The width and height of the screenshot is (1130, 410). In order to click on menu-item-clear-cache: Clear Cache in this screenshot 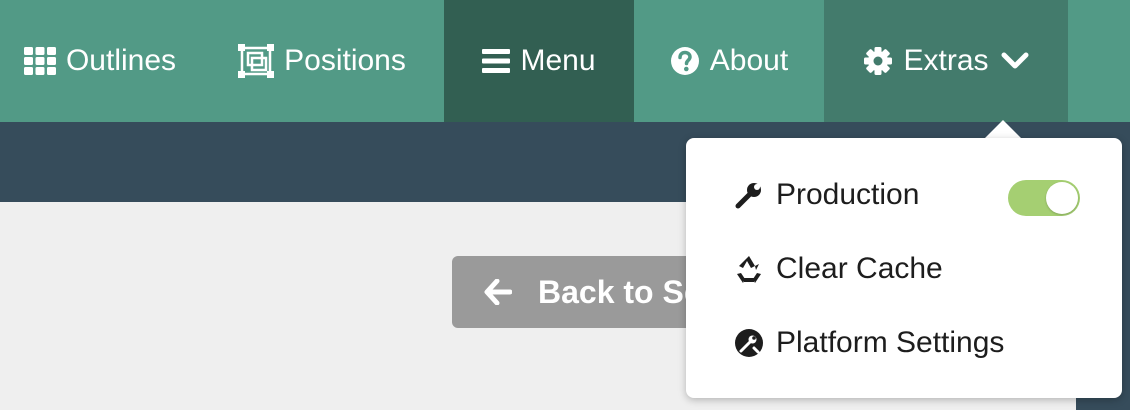, I will do `click(838, 269)`.